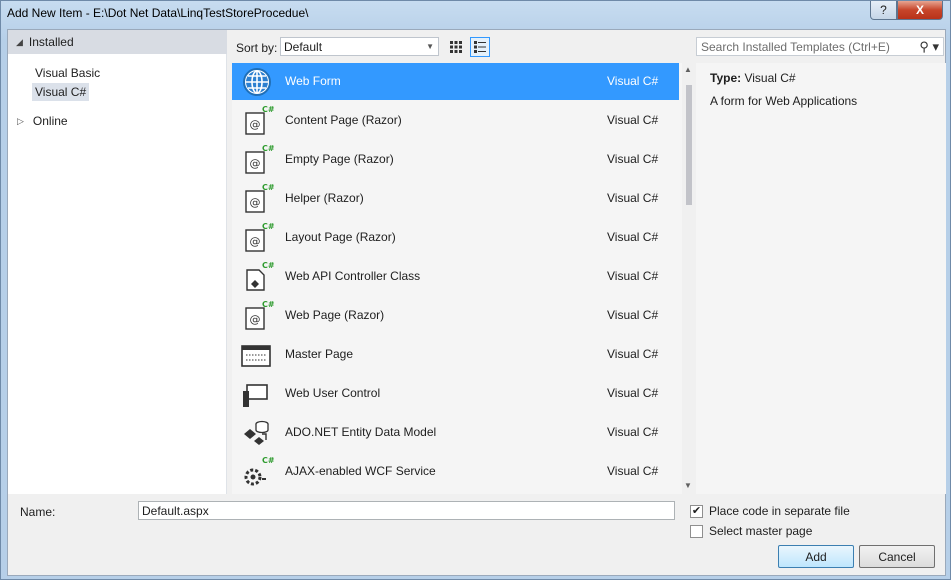  Describe the element at coordinates (688, 69) in the screenshot. I see `scroll-up-arrow-icon: ▲` at that location.